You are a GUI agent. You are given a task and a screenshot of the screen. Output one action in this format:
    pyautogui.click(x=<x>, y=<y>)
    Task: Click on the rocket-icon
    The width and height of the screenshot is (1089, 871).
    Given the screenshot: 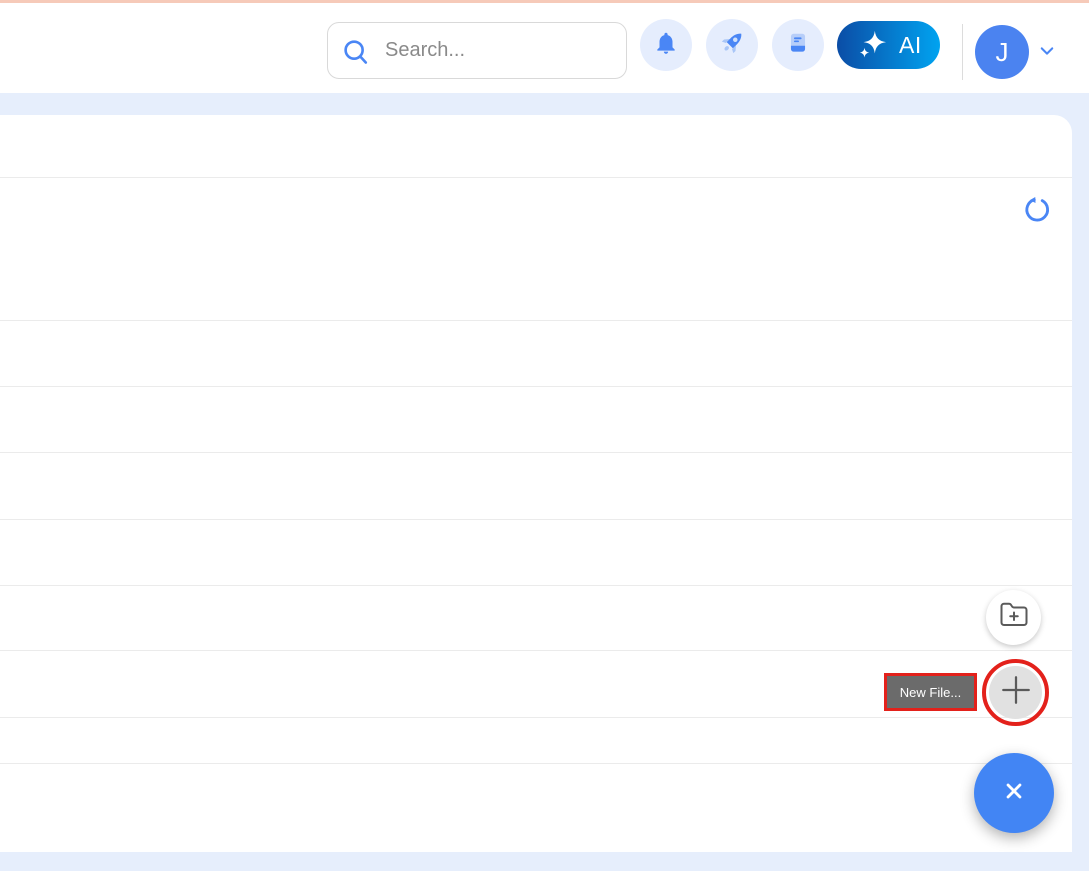 What is the action you would take?
    pyautogui.click(x=732, y=45)
    